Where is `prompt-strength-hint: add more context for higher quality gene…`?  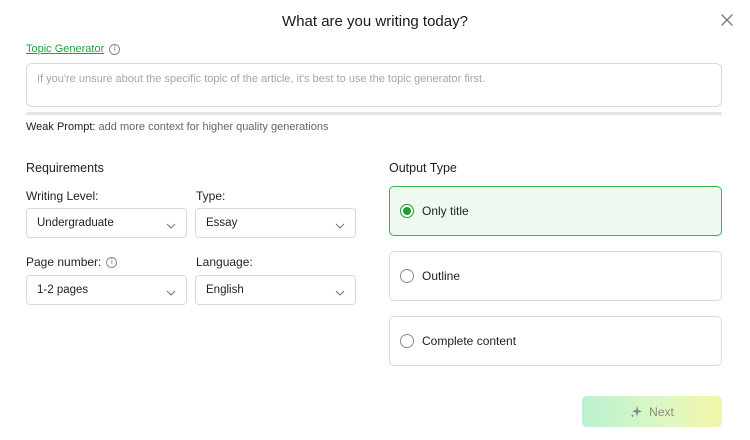 prompt-strength-hint: add more context for higher quality gene… is located at coordinates (212, 127).